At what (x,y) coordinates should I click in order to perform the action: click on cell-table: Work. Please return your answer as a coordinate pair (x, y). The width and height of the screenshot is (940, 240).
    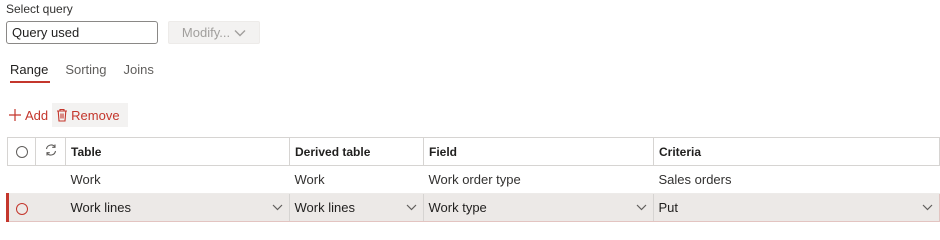
    Looking at the image, I should click on (177, 179).